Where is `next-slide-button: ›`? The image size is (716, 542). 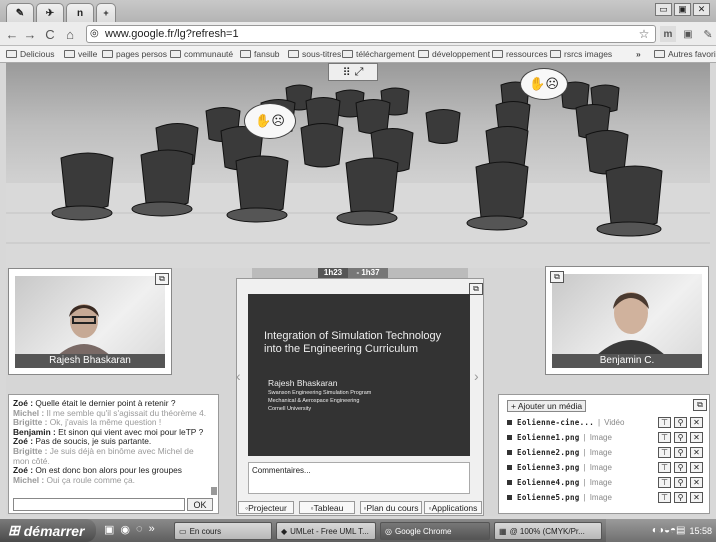 next-slide-button: › is located at coordinates (476, 376).